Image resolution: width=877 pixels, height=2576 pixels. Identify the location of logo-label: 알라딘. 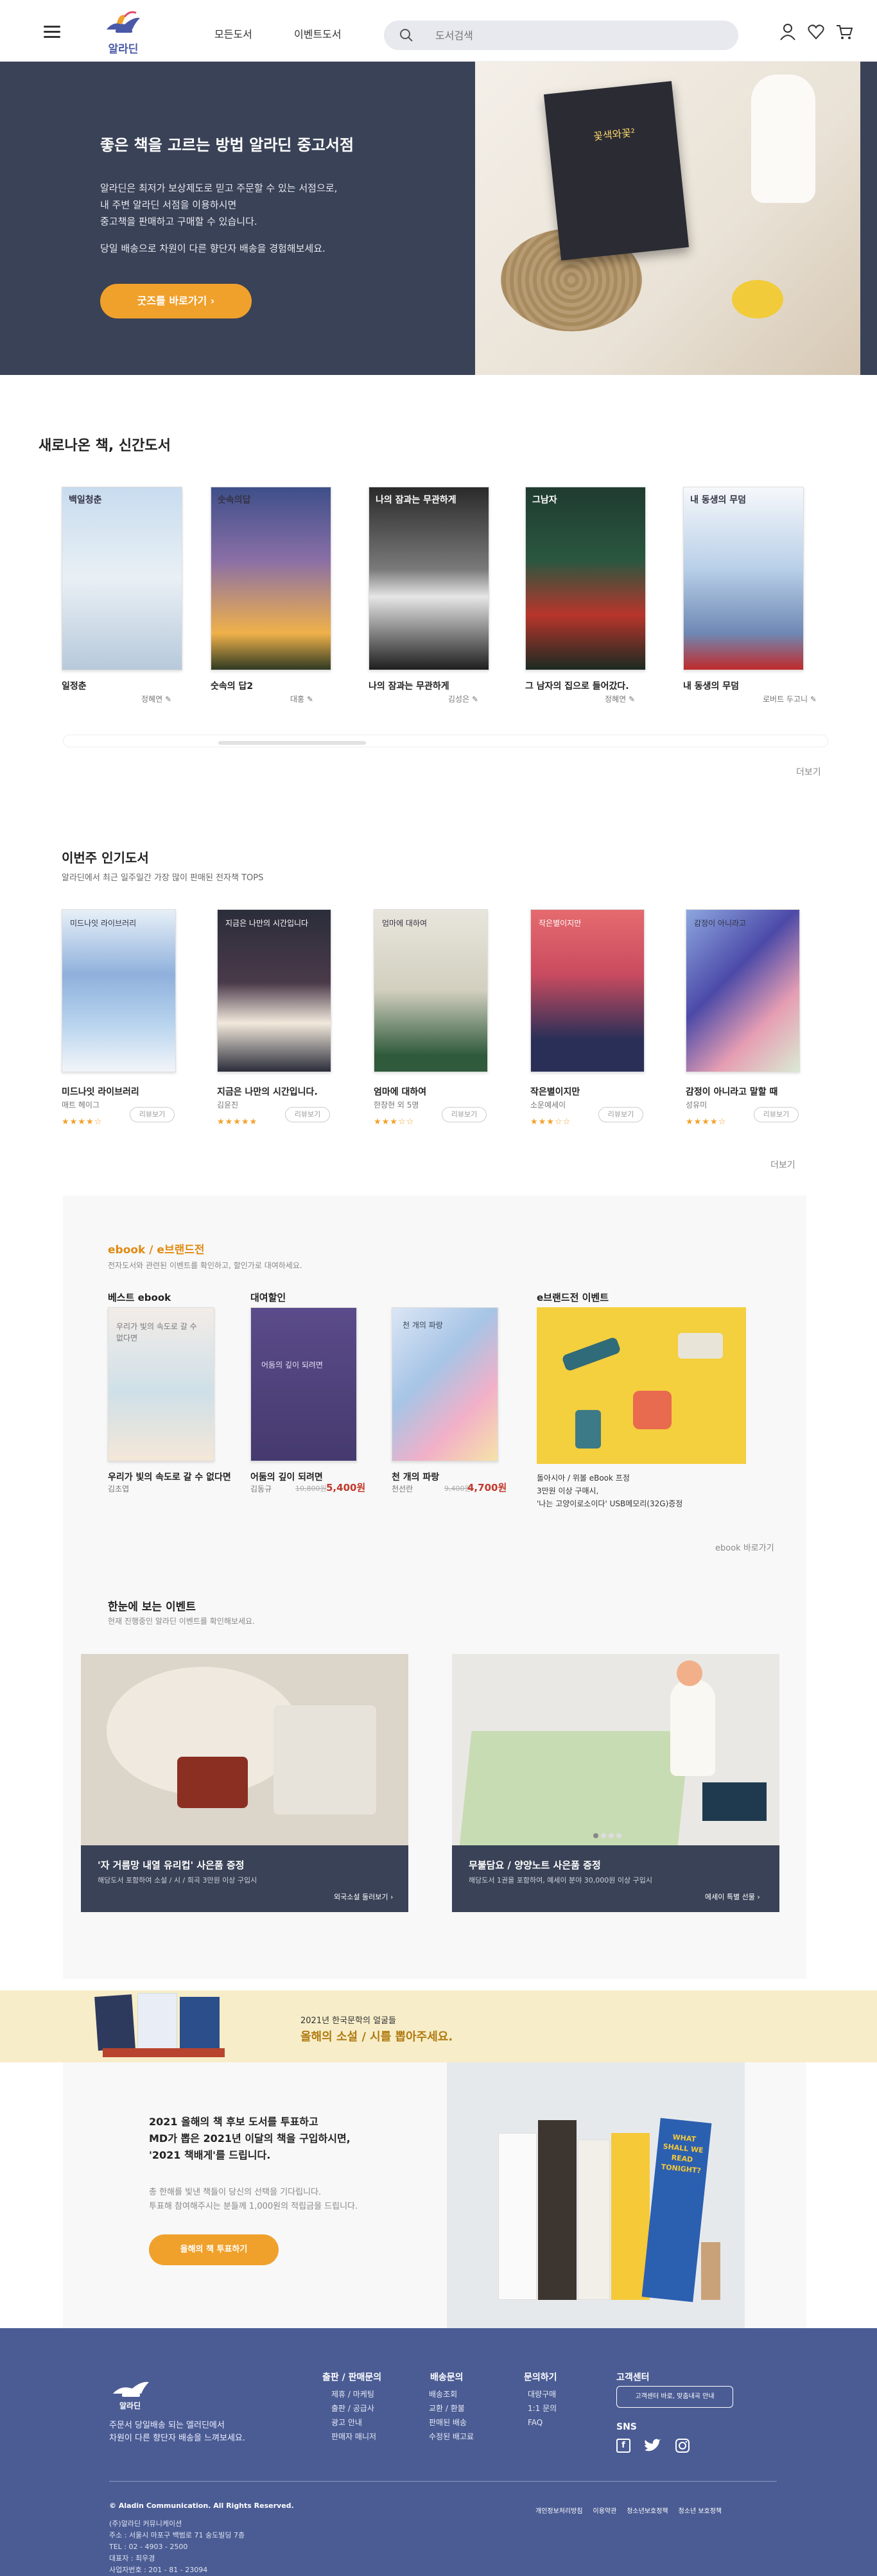
(124, 49).